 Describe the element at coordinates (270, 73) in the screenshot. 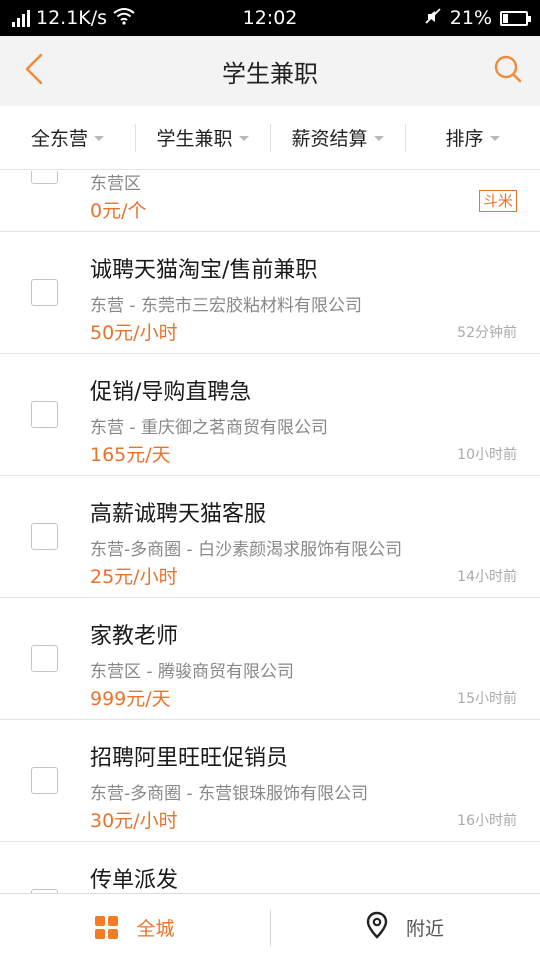

I see `page-title: 学生兼职` at that location.